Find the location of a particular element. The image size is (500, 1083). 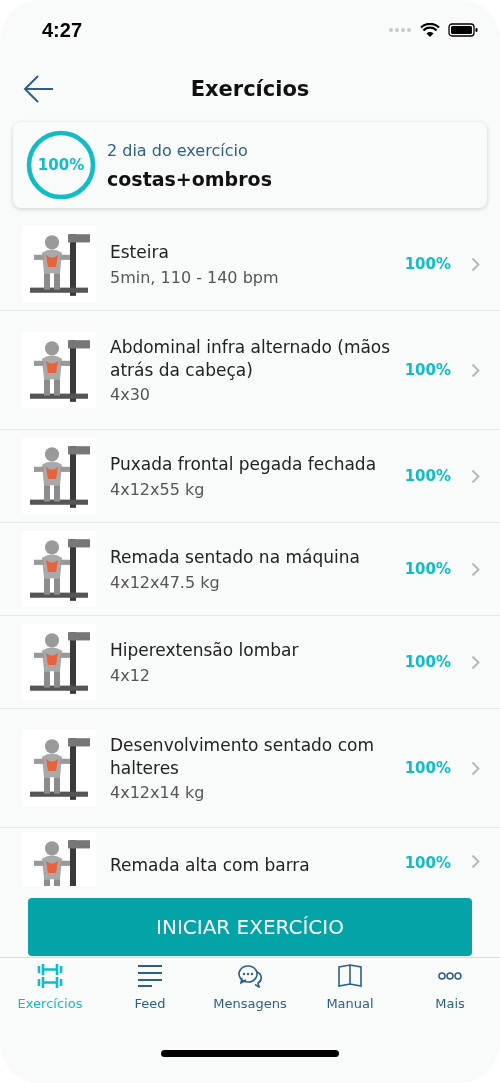

more-dots-icon is located at coordinates (450, 976).